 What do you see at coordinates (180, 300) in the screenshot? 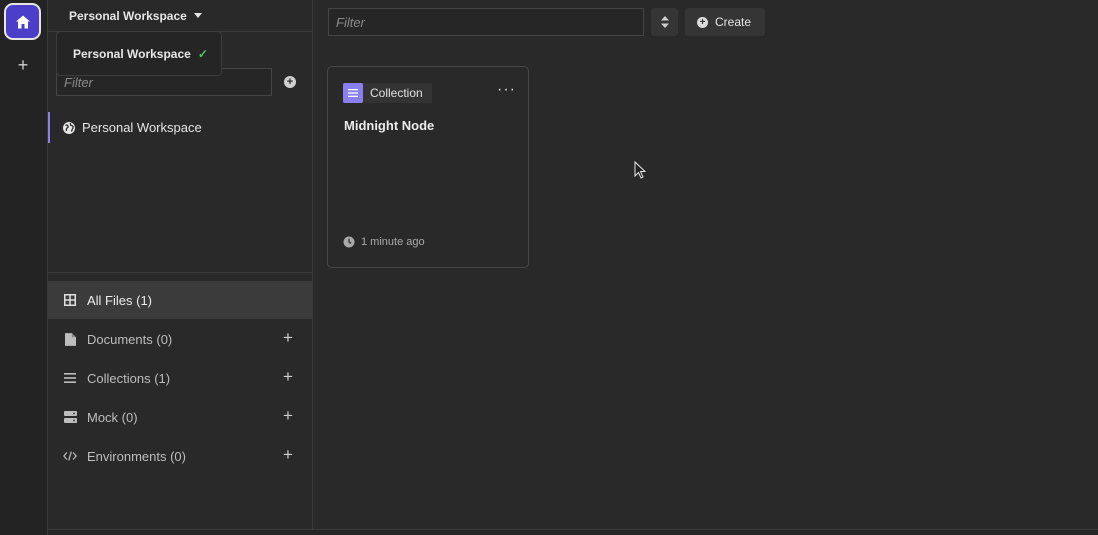
I see `nav-all-files: All Files (1)` at bounding box center [180, 300].